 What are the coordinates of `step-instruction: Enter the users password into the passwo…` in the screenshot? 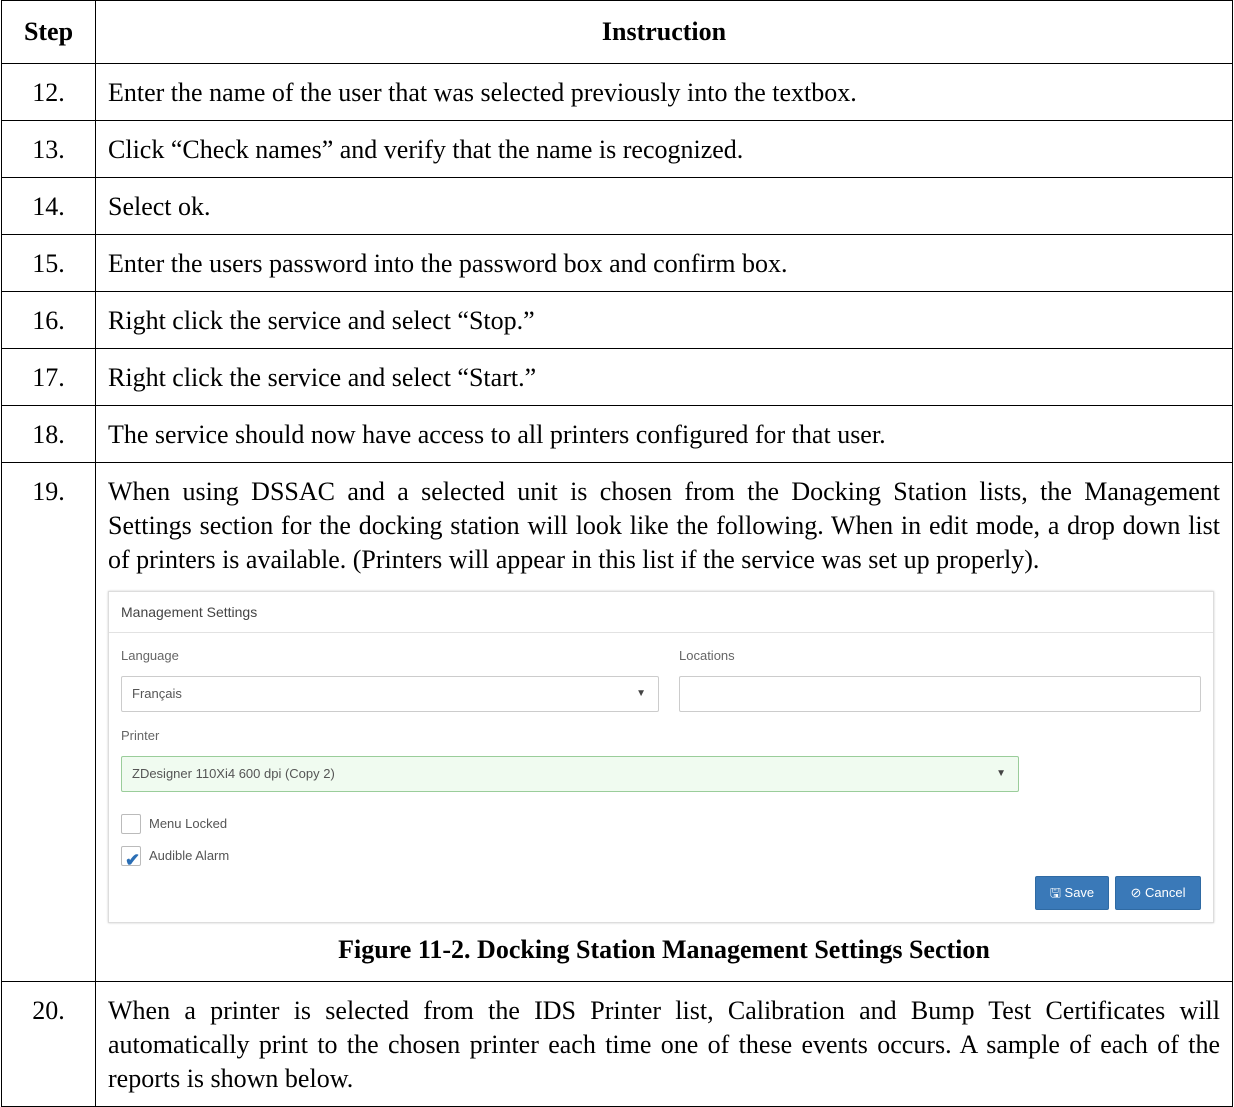 It's located at (664, 263).